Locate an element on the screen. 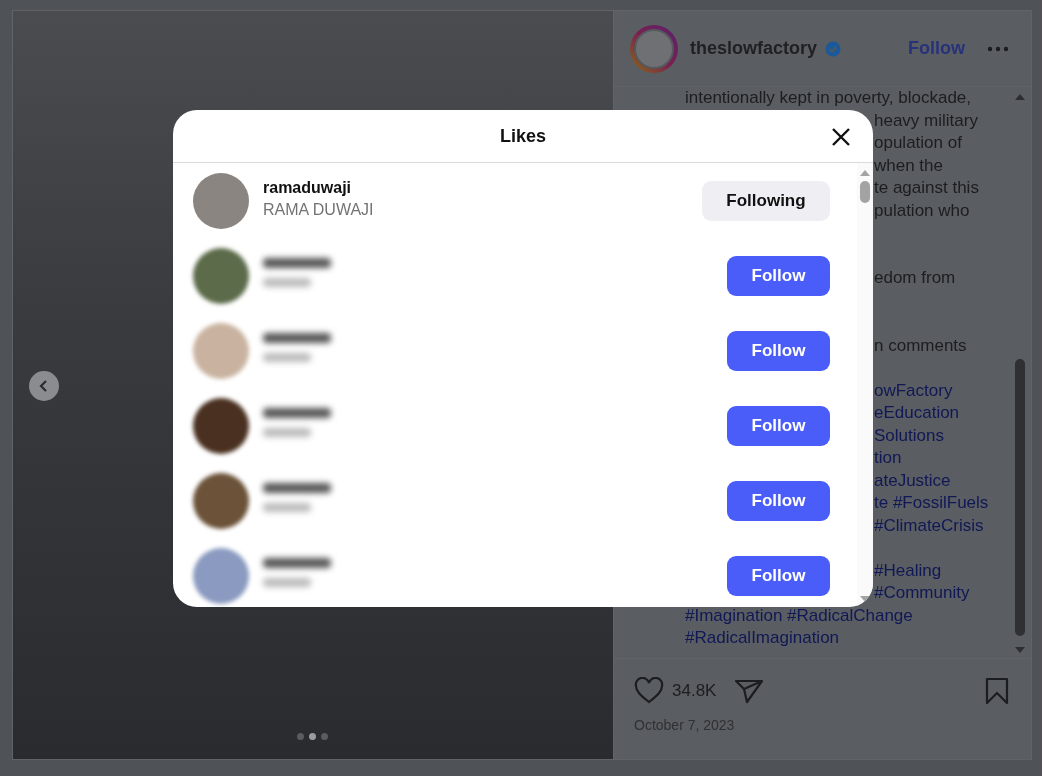 The height and width of the screenshot is (776, 1042). heart-icon is located at coordinates (649, 691).